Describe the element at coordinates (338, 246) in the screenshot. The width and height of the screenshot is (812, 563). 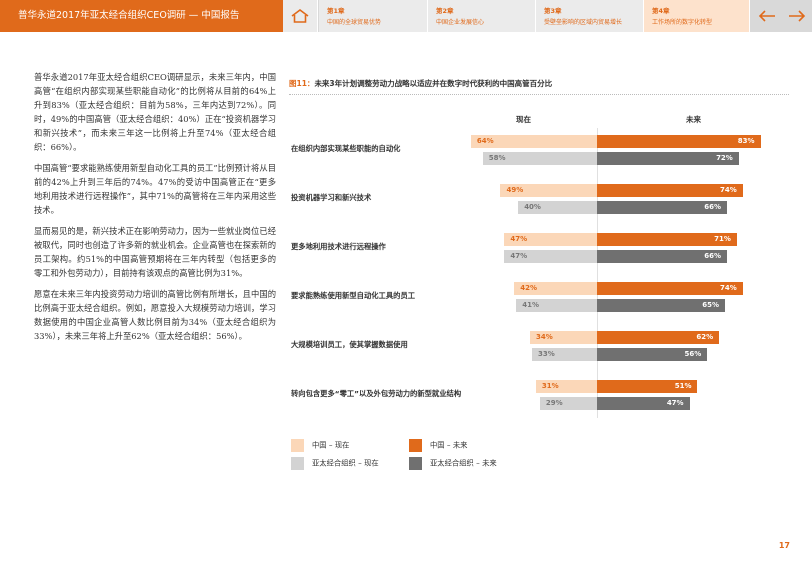
I see `row-label: 更多地利用技术进行远程操作` at that location.